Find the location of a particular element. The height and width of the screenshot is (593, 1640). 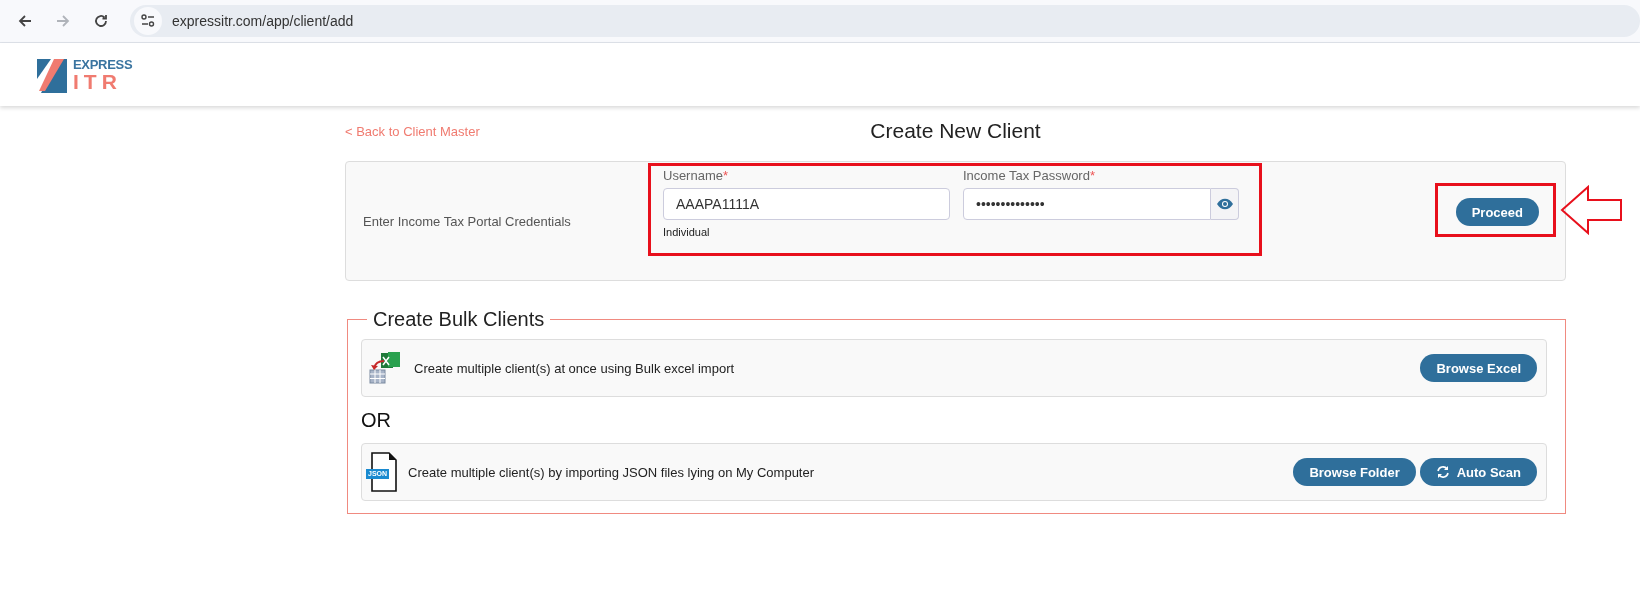

browse-button: Browse Folder is located at coordinates (1354, 472).